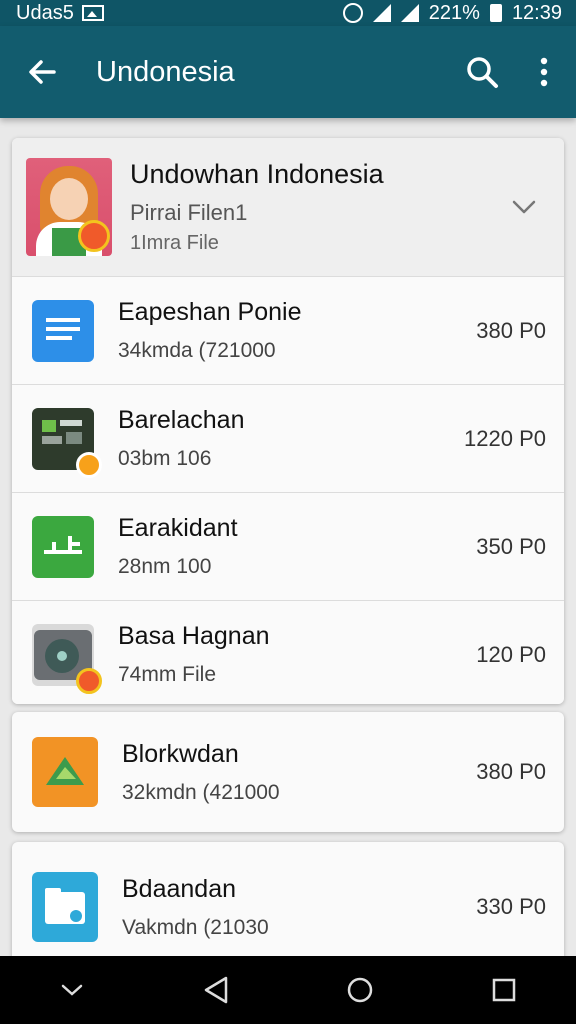 The image size is (576, 1024). I want to click on nav-hide-keyboard-button, so click(72, 990).